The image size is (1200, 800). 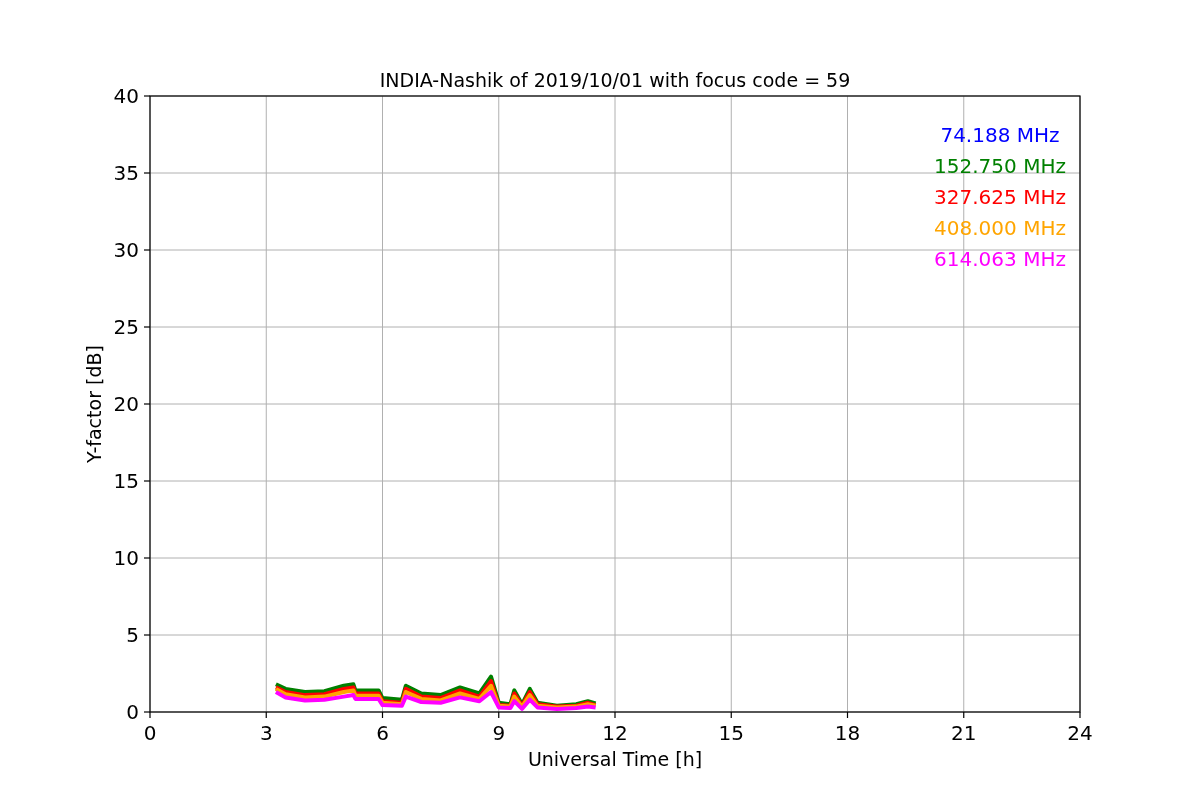 What do you see at coordinates (1000, 166) in the screenshot?
I see `legend-label: 152.750 MHz` at bounding box center [1000, 166].